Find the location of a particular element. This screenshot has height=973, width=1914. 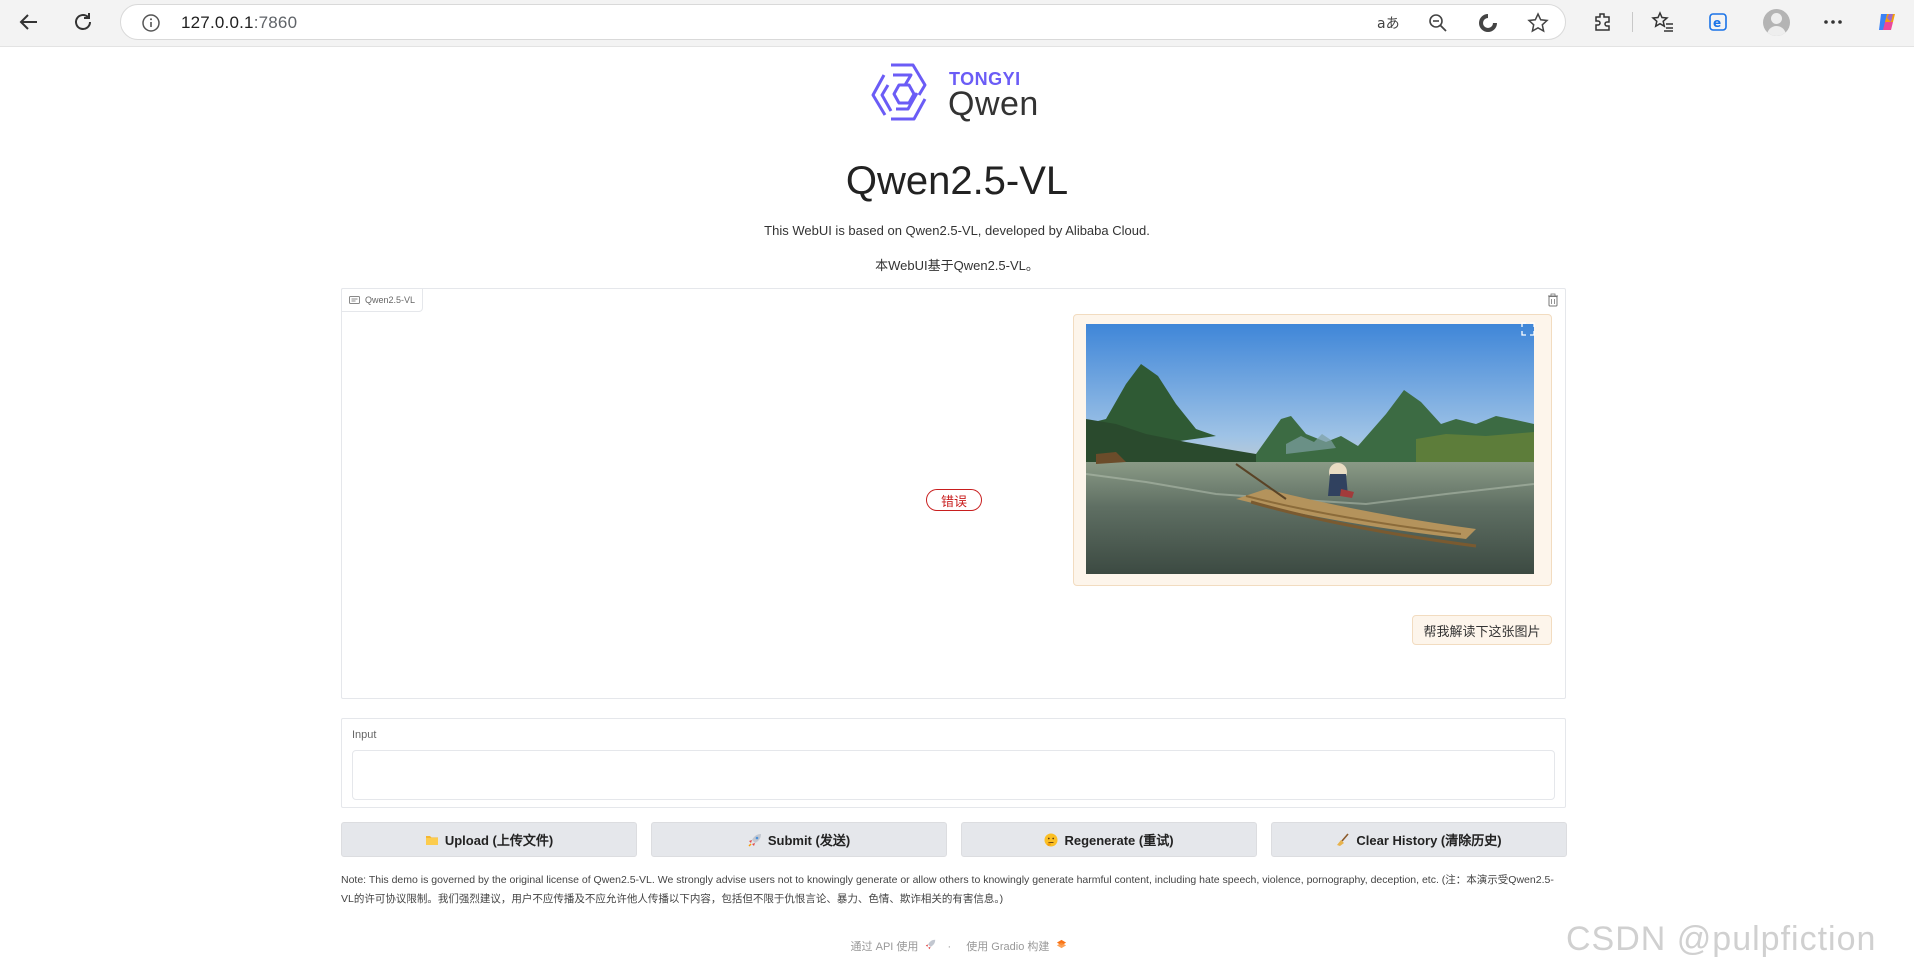

zoom-out-icon is located at coordinates (1438, 23).